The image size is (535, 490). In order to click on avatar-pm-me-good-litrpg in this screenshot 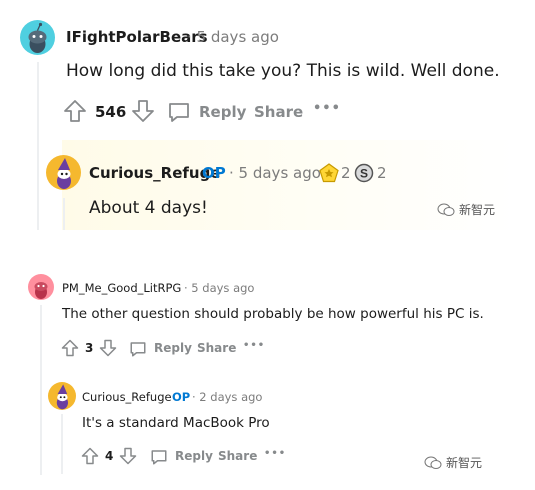, I will do `click(41, 287)`.